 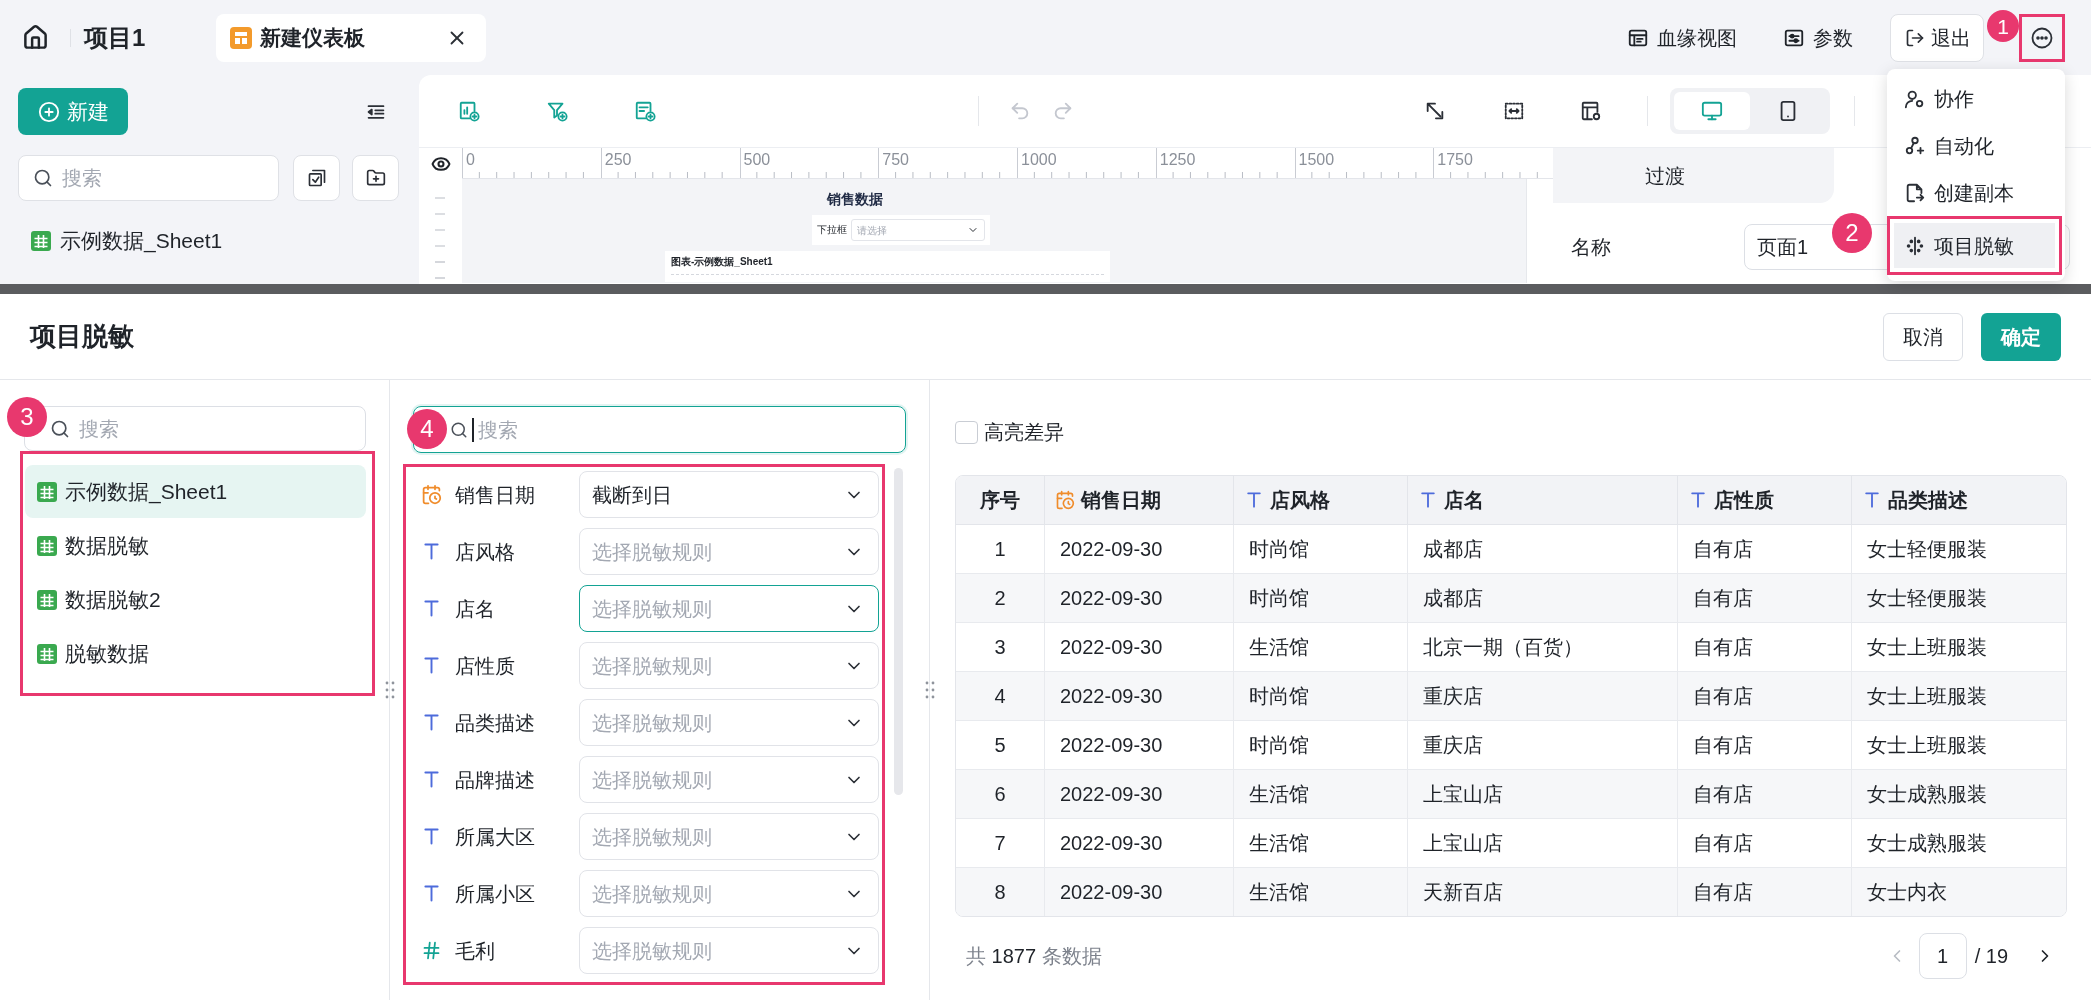 I want to click on ruler-label: 250, so click(x=618, y=160).